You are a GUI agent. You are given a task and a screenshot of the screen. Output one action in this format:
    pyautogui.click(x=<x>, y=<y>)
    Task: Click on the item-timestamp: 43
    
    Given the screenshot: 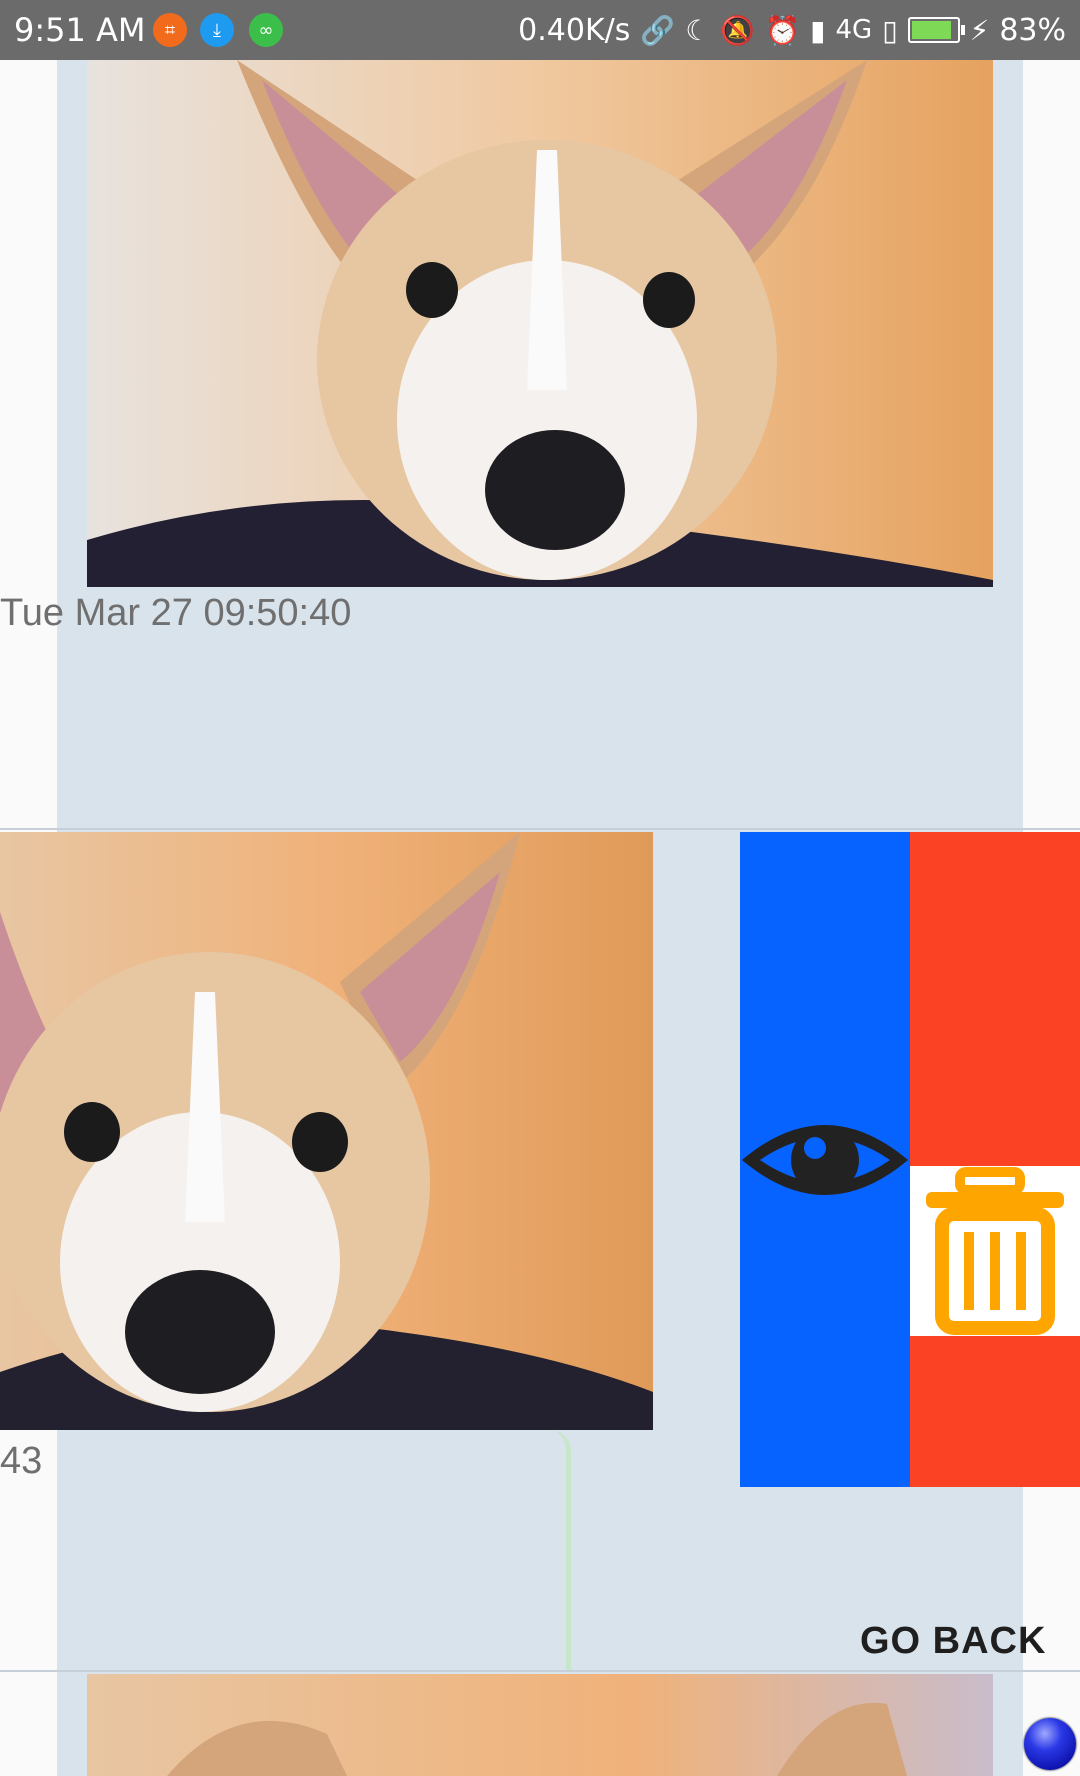 What is the action you would take?
    pyautogui.click(x=21, y=1461)
    